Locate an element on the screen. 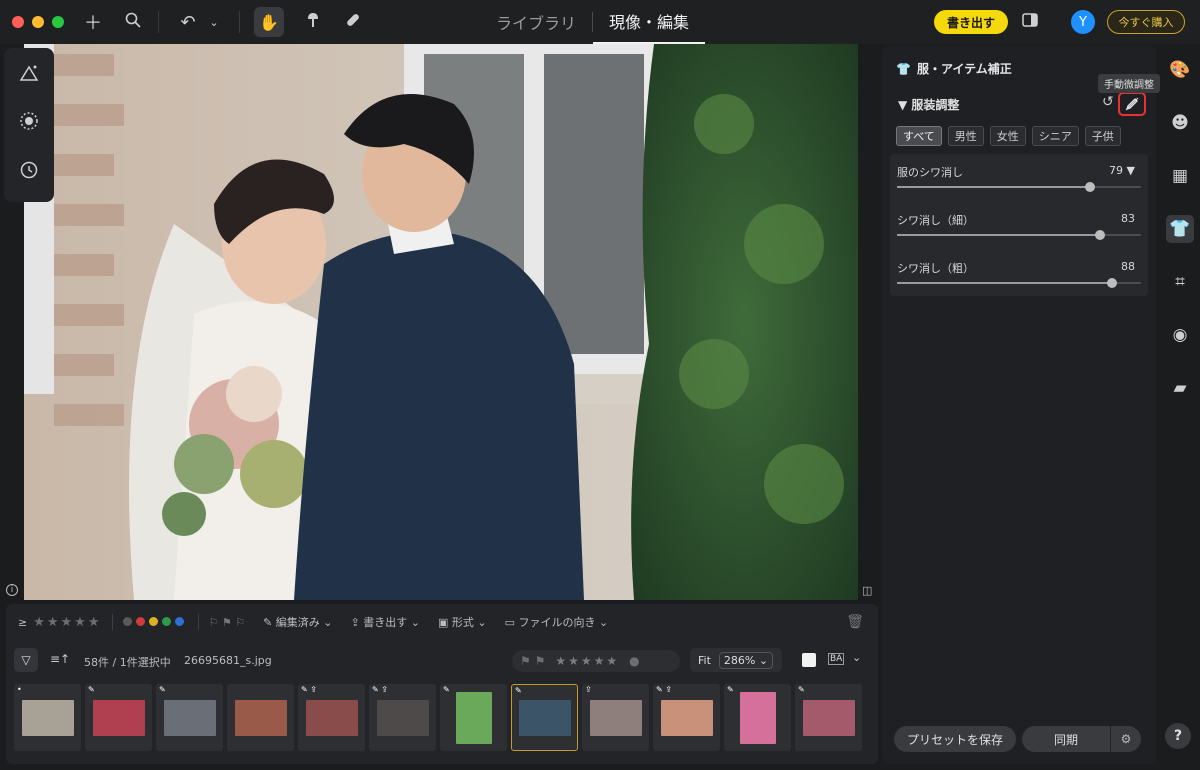 The height and width of the screenshot is (770, 1200). target-chip: 女性 is located at coordinates (1007, 136).